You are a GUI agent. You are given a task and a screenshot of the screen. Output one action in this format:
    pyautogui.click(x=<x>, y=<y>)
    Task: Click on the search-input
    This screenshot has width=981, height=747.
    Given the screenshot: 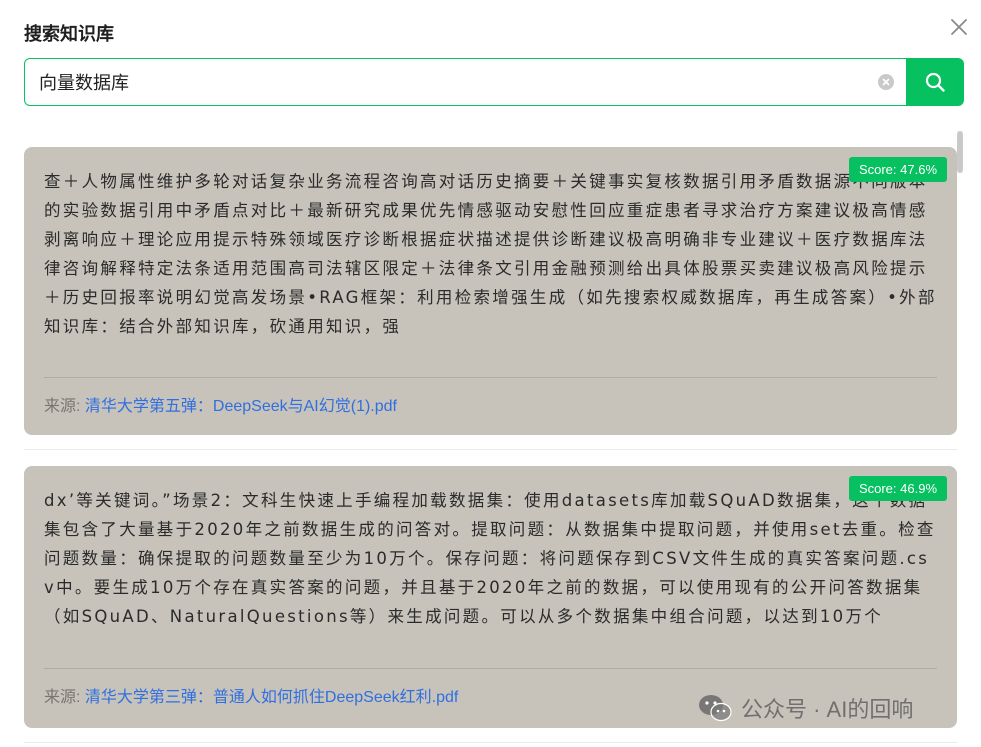 What is the action you would take?
    pyautogui.click(x=458, y=82)
    